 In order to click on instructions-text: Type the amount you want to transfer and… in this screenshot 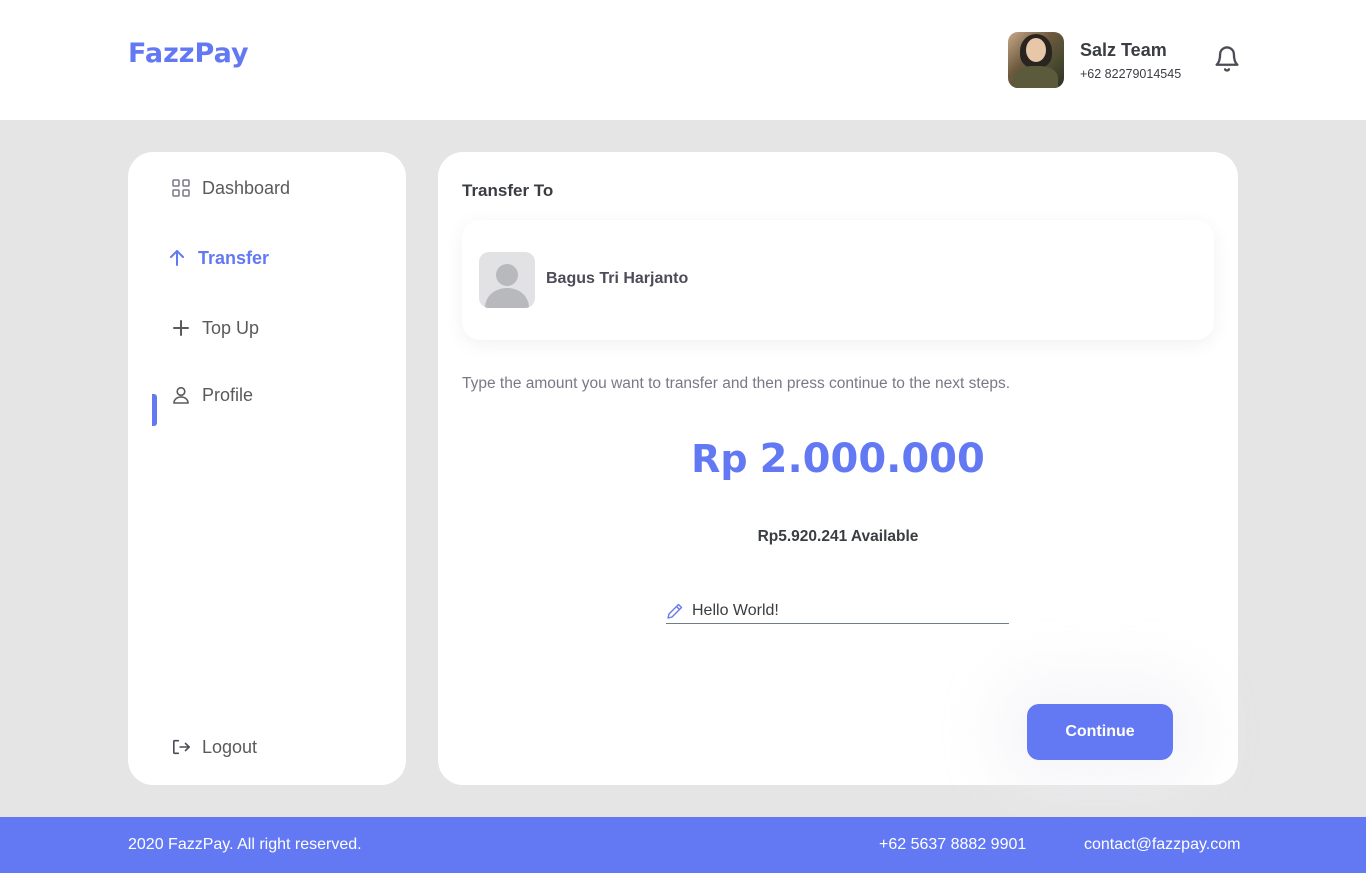, I will do `click(736, 383)`.